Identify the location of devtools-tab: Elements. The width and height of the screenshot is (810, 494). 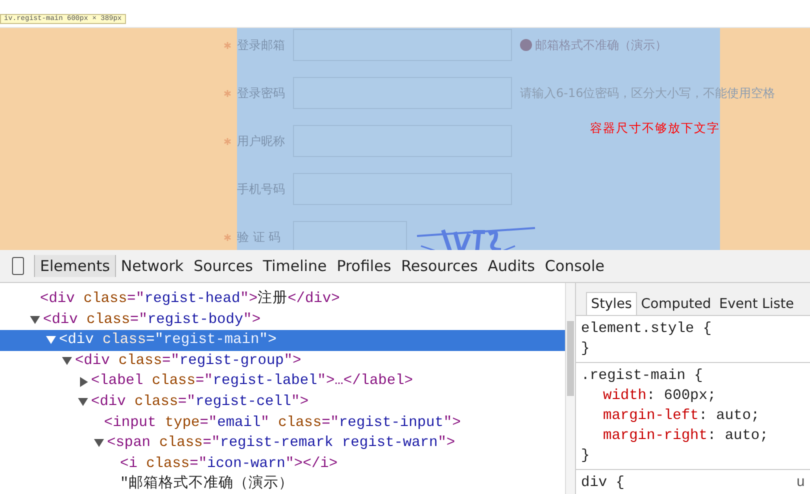
(75, 266).